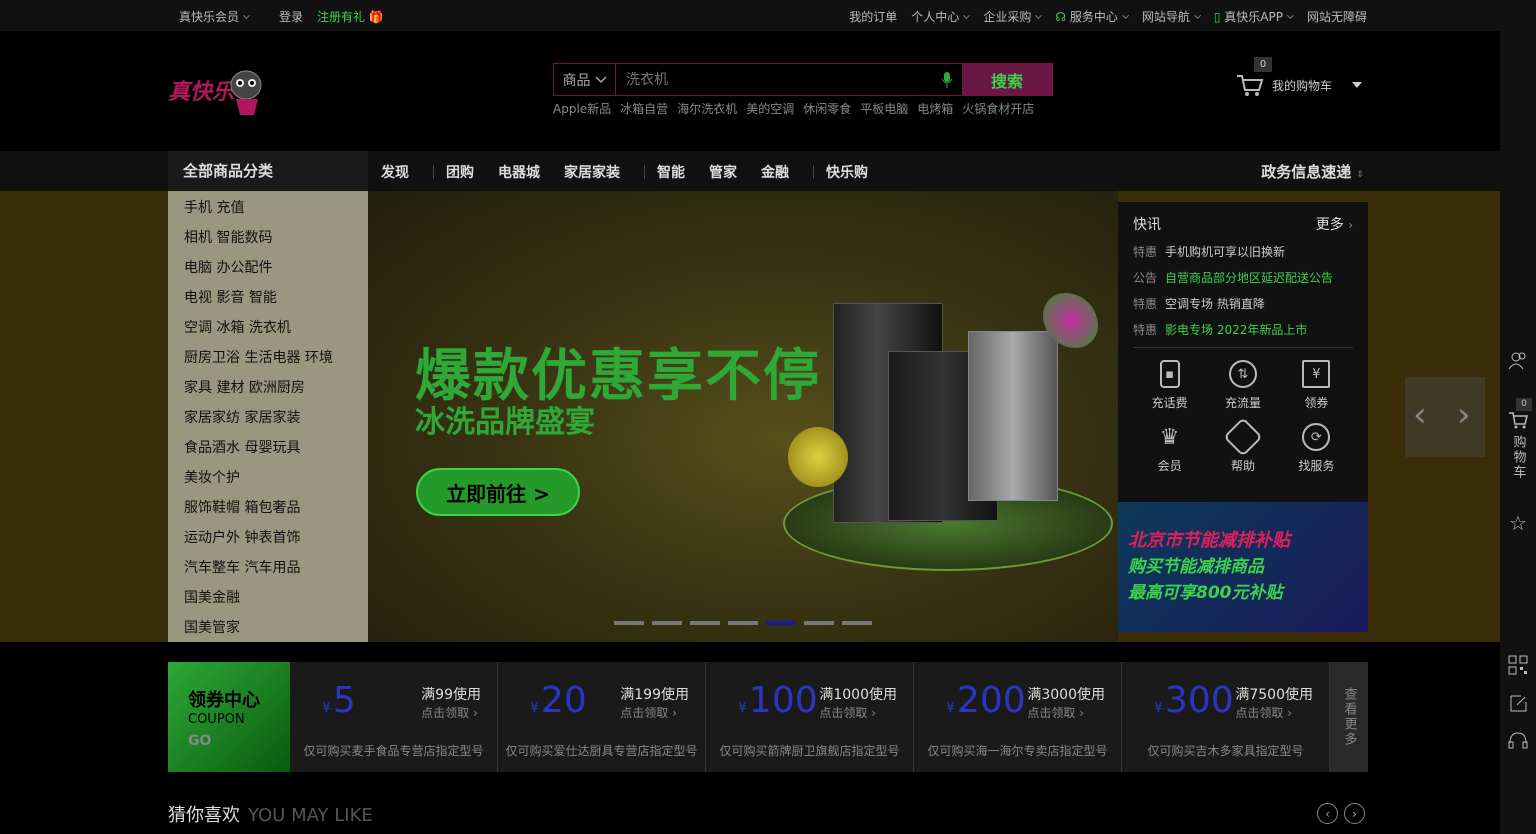 The width and height of the screenshot is (1536, 834). What do you see at coordinates (268, 453) in the screenshot?
I see `side-category-item: 食品酒水 母婴玩具` at bounding box center [268, 453].